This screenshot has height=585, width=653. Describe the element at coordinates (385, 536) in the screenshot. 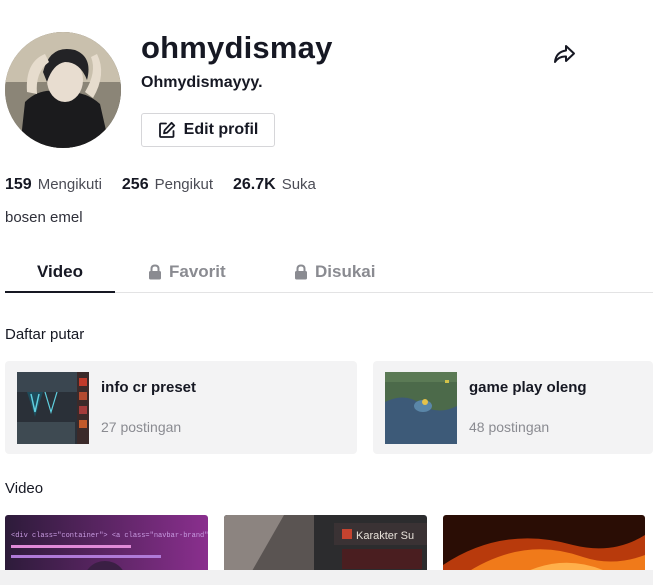

I see `video-overlay-text: Karakter Su` at that location.